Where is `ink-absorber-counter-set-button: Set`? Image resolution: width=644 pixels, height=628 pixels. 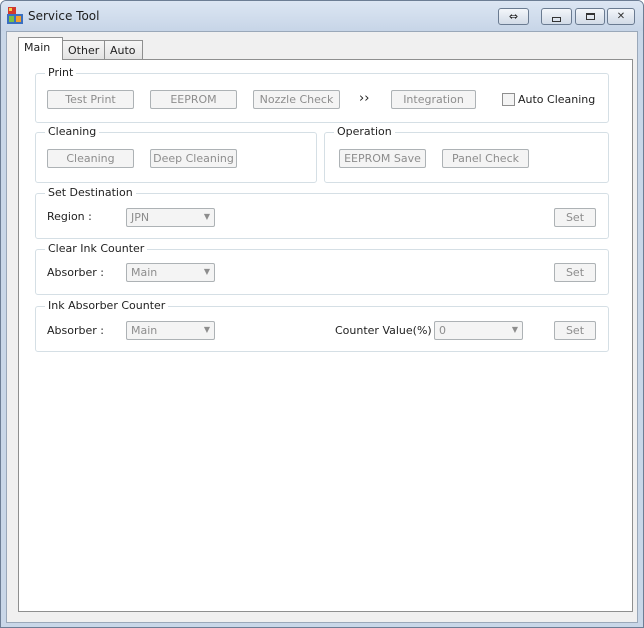
ink-absorber-counter-set-button: Set is located at coordinates (575, 330).